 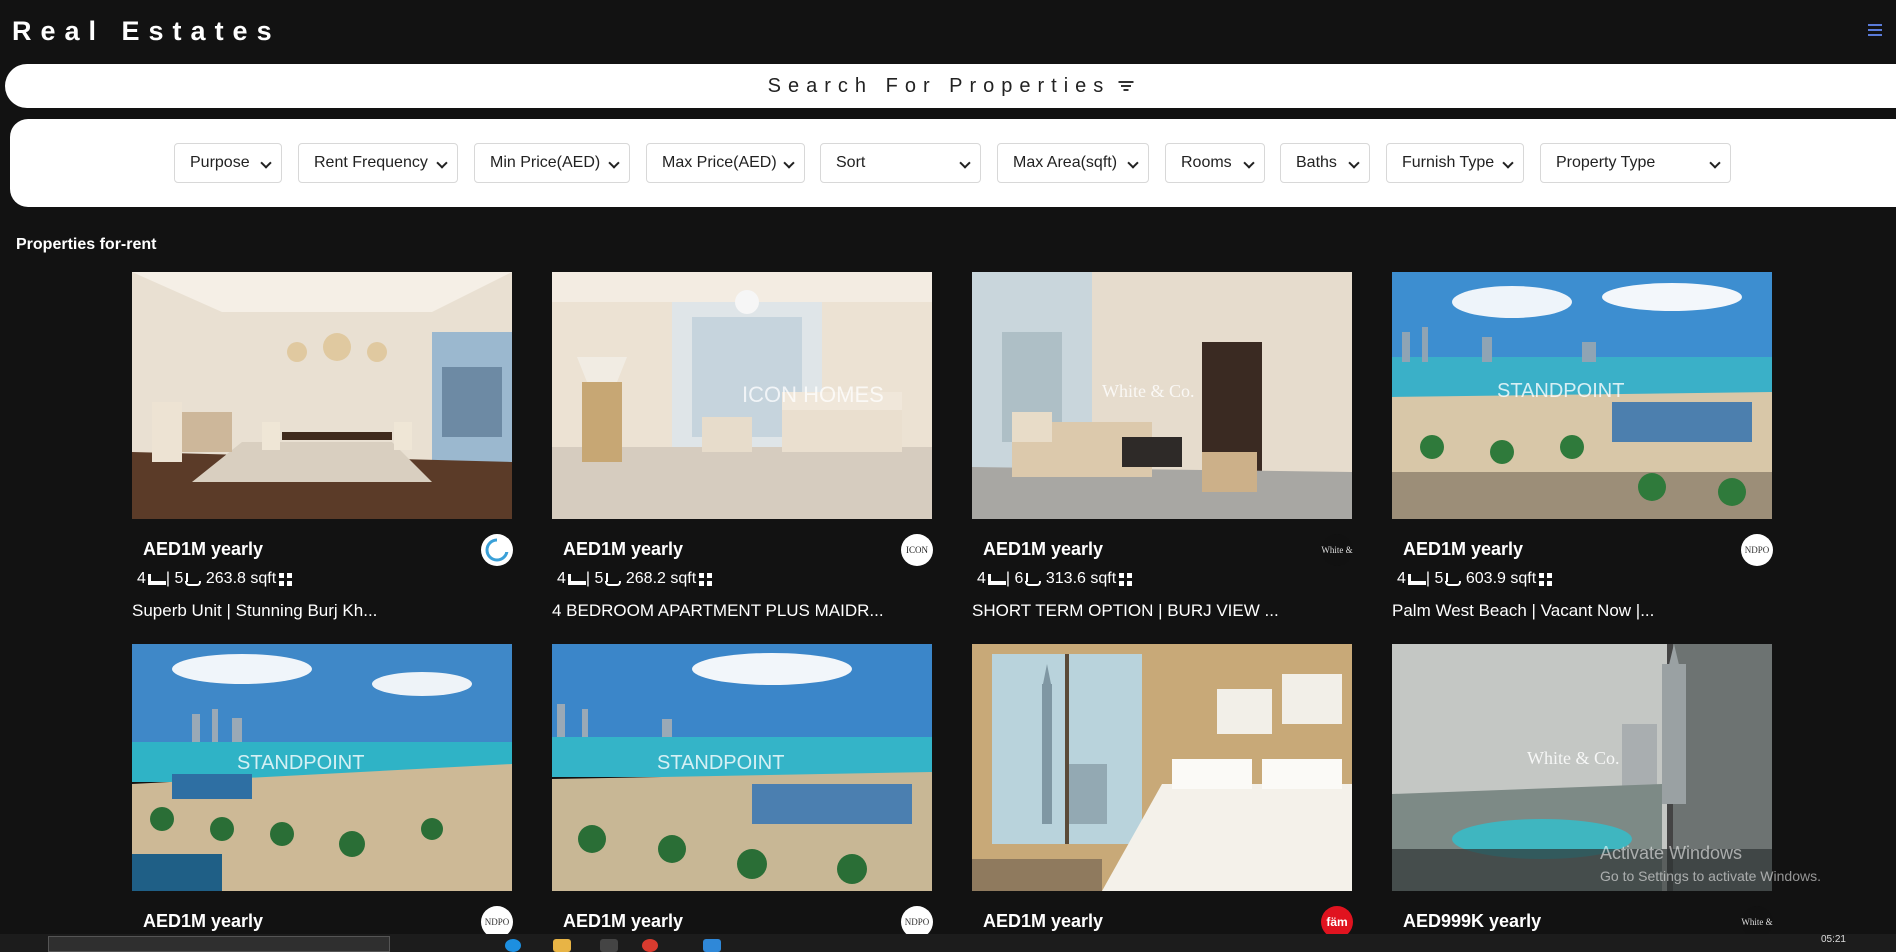 I want to click on taskbar-clock: 05:21, so click(x=1833, y=939).